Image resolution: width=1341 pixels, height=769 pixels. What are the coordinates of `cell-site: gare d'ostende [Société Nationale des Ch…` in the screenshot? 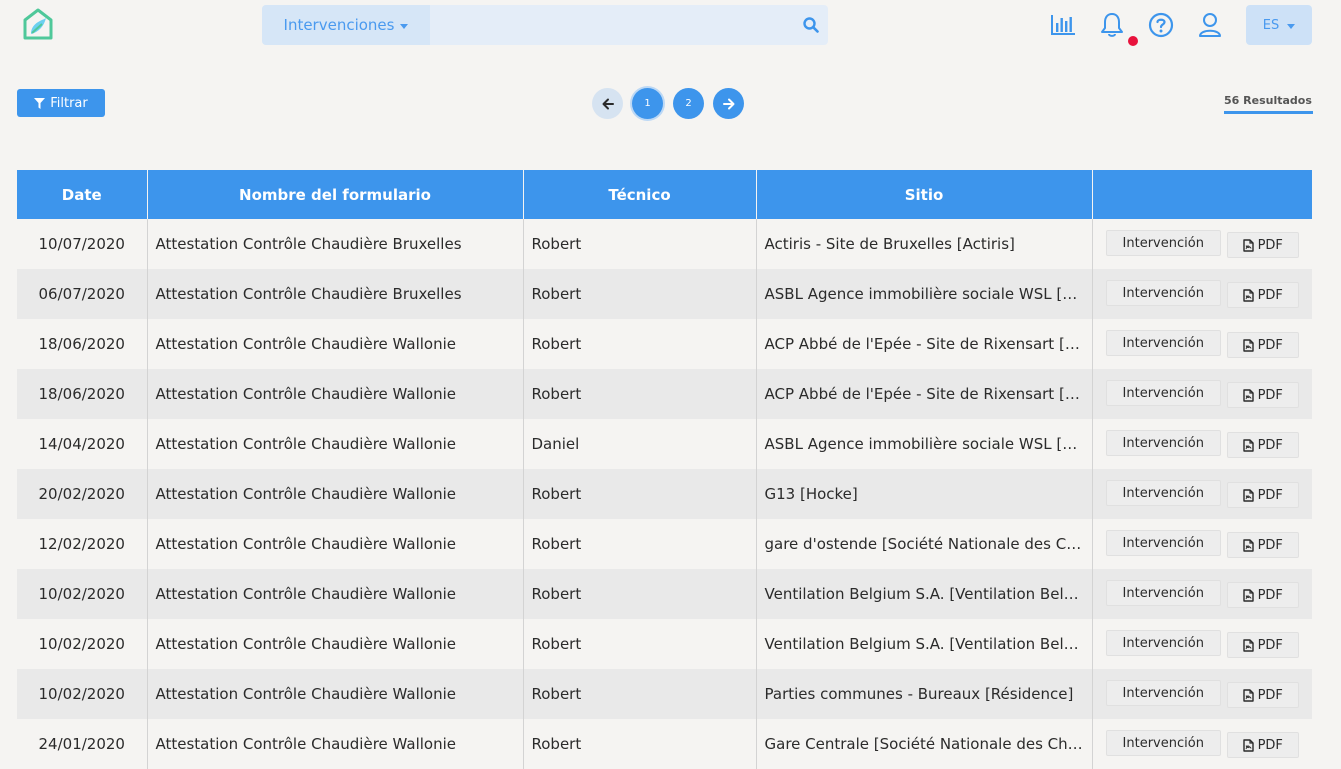 It's located at (924, 544).